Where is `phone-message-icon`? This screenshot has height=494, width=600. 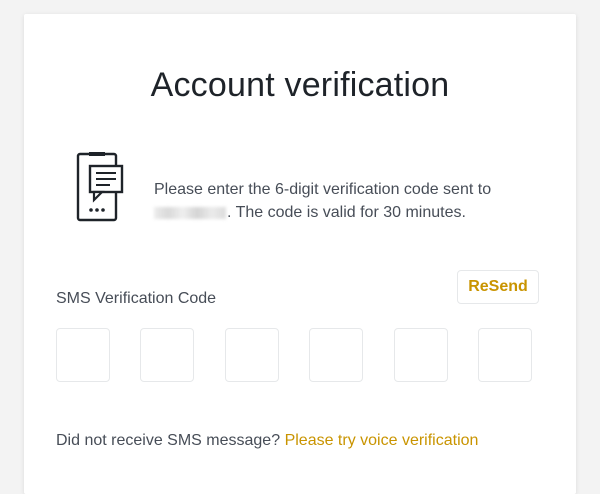 phone-message-icon is located at coordinates (101, 188).